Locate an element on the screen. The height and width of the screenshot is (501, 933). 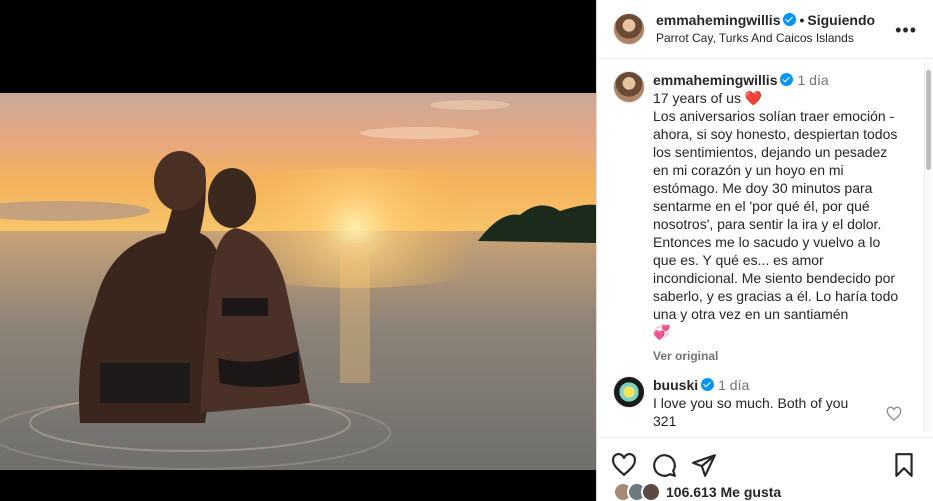
caption-username: emmahemingwillis is located at coordinates (715, 80).